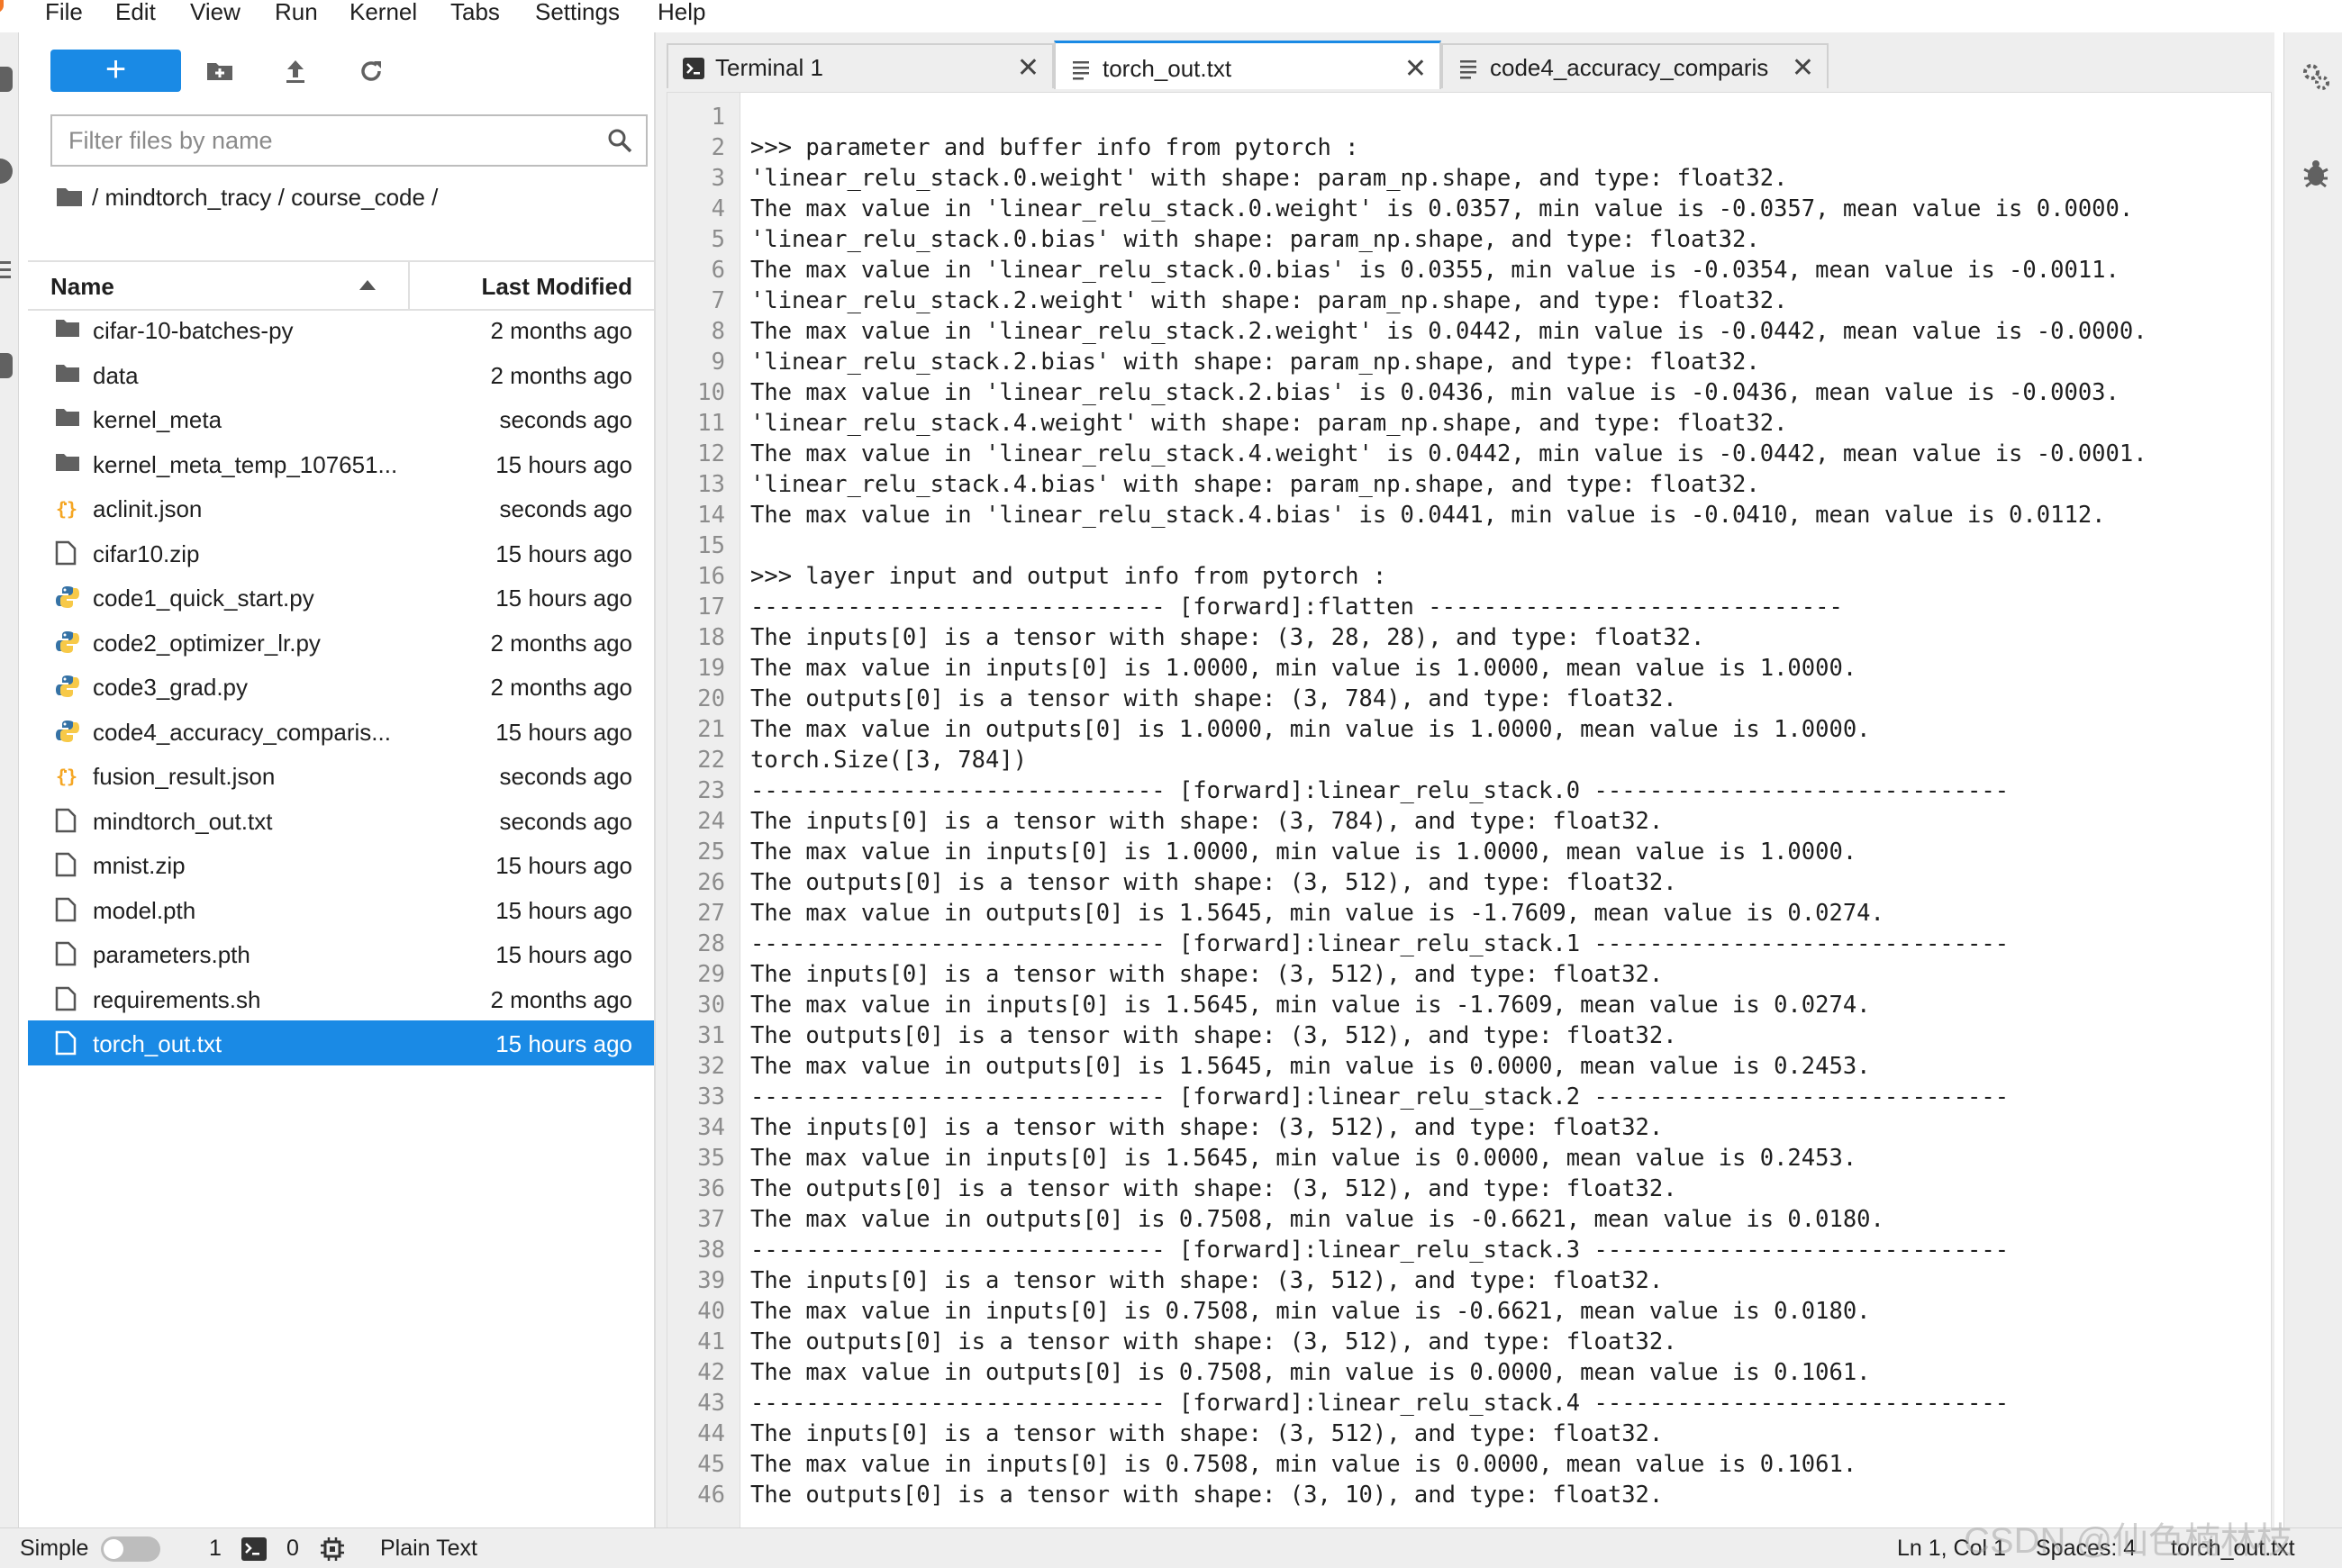 This screenshot has height=1568, width=2342. I want to click on file-name: fusion_result.json, so click(184, 776).